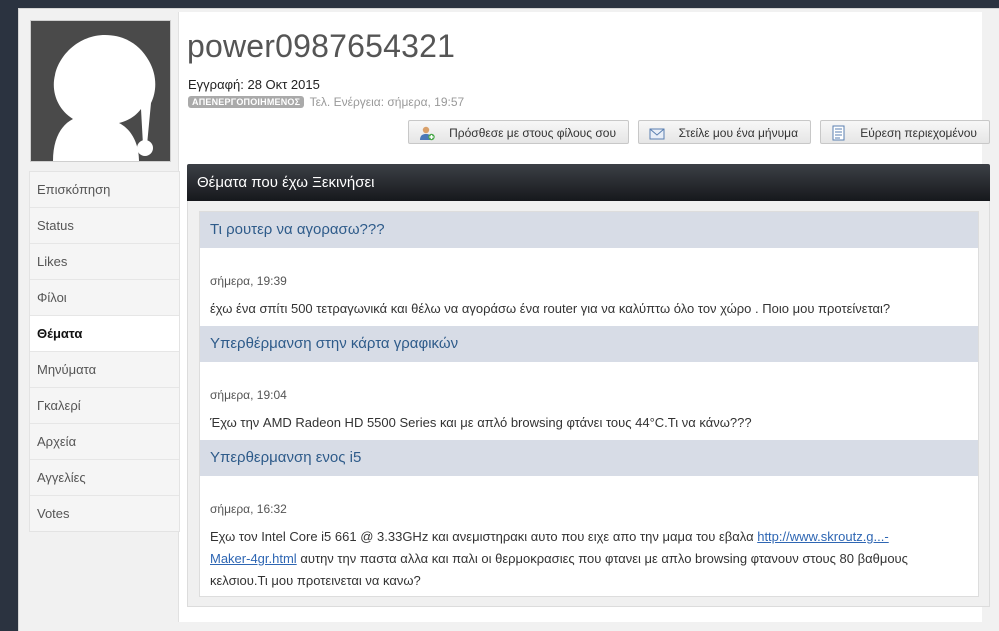 This screenshot has height=631, width=999. What do you see at coordinates (588, 182) in the screenshot?
I see `threads-panel-title: Θέματα που έχω Ξεκινήσει` at bounding box center [588, 182].